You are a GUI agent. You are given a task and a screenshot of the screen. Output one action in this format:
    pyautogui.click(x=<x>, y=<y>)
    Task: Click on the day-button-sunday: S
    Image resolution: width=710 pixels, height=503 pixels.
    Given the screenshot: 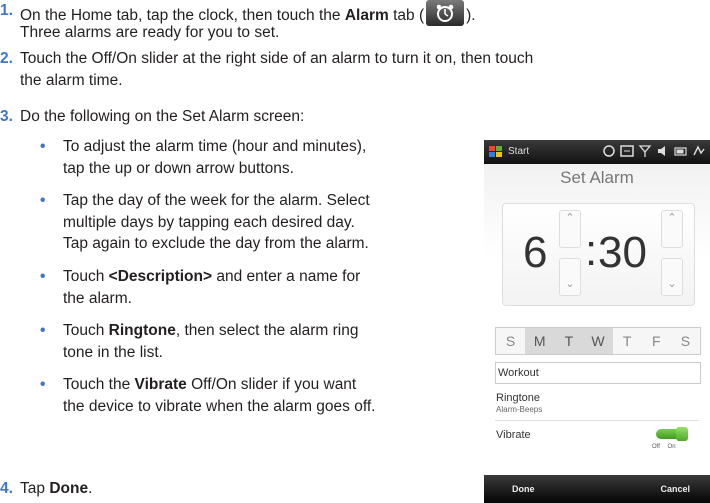 What is the action you would take?
    pyautogui.click(x=510, y=341)
    